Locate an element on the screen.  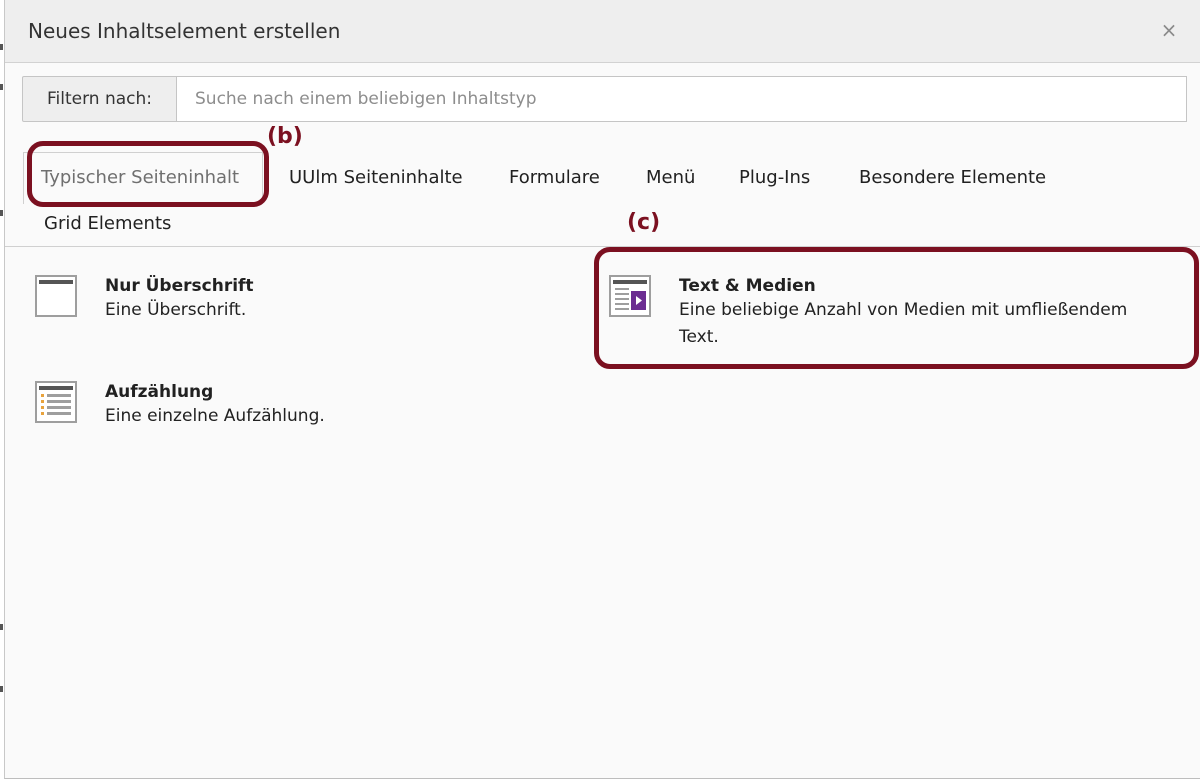
item-description: Eine einzelne Aufzählung. is located at coordinates (215, 416).